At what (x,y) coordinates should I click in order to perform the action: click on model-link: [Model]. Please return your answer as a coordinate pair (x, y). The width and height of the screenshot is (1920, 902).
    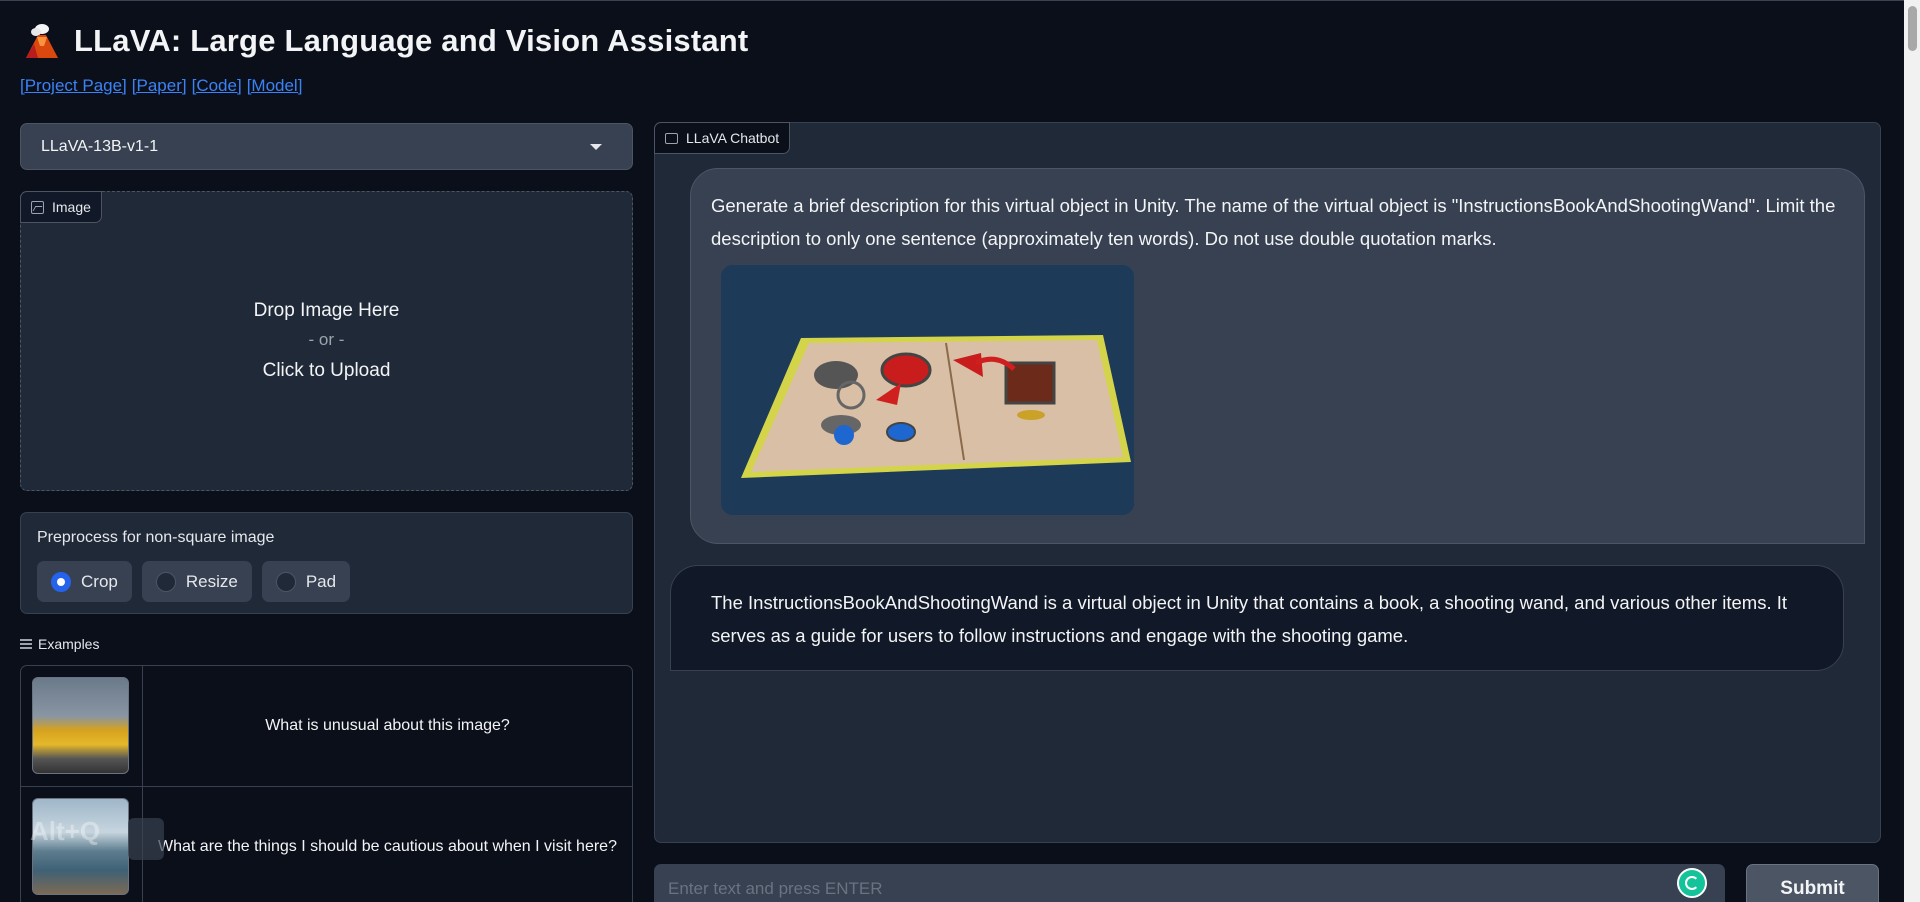
    Looking at the image, I should click on (275, 85).